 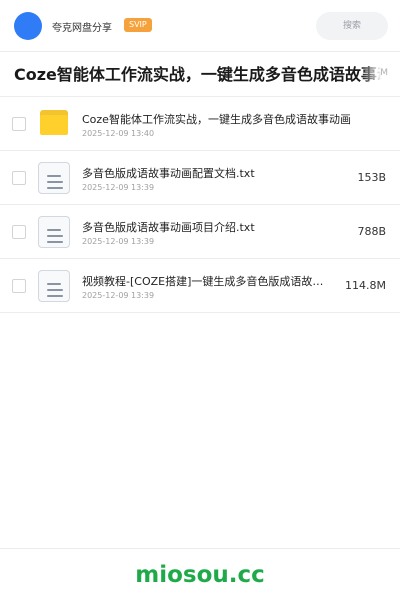 I want to click on avatar, so click(x=28, y=26).